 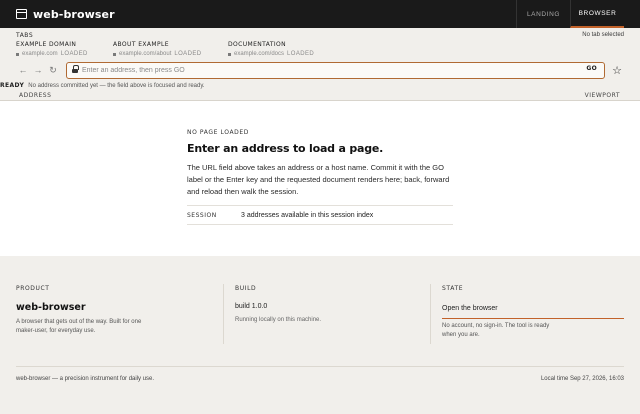 I want to click on footer-state-label: STATE, so click(x=453, y=288).